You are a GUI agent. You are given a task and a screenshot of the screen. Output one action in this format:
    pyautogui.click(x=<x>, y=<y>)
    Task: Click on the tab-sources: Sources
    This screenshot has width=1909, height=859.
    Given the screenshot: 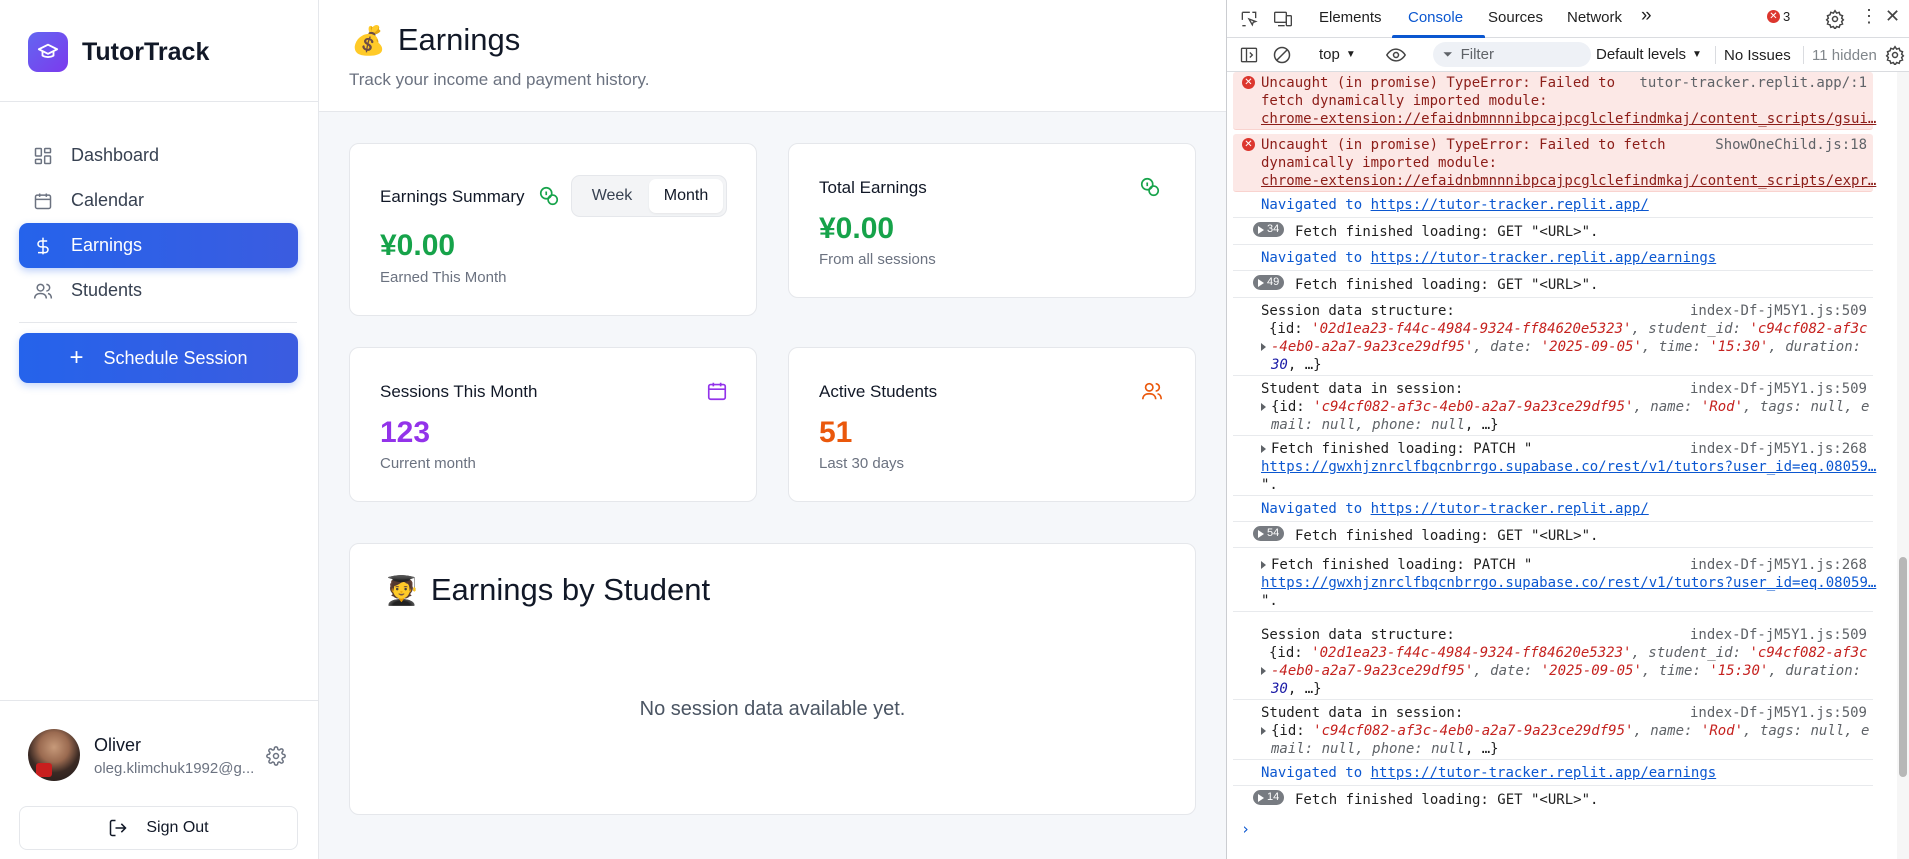 What is the action you would take?
    pyautogui.click(x=1515, y=17)
    